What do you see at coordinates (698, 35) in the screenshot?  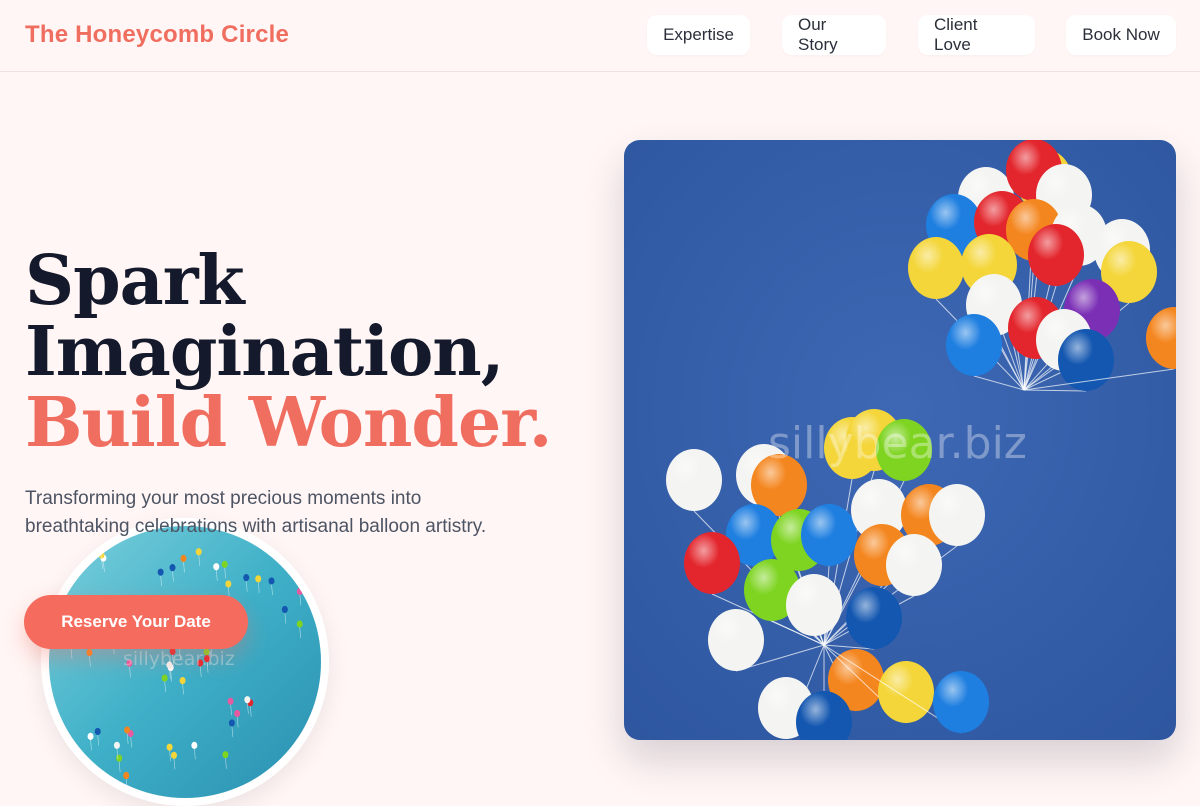 I see `nav-link-expertise: Expertise` at bounding box center [698, 35].